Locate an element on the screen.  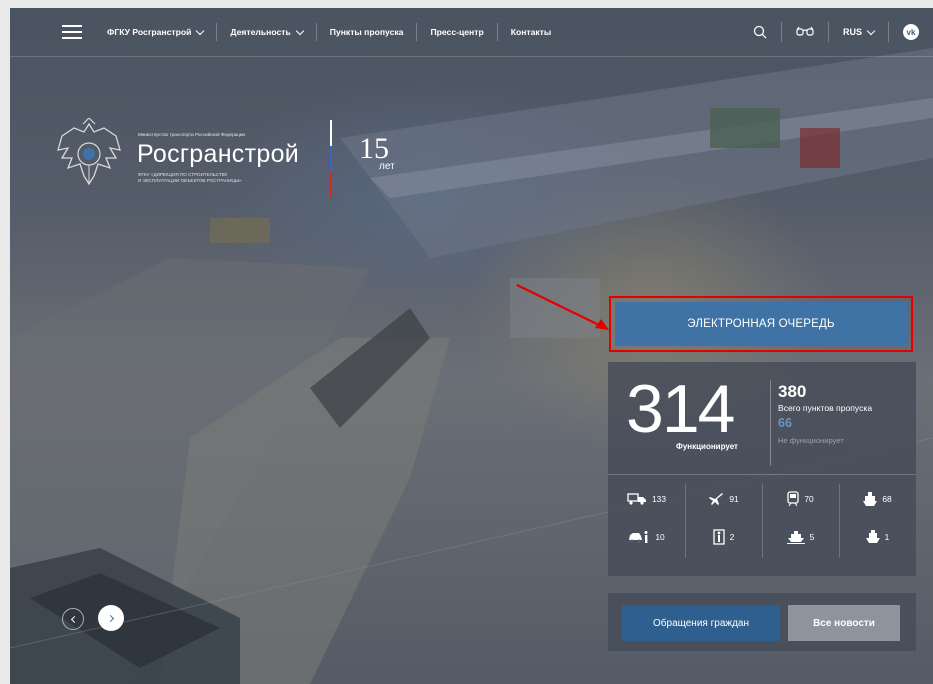
stat-ferry: 5 is located at coordinates (800, 537).